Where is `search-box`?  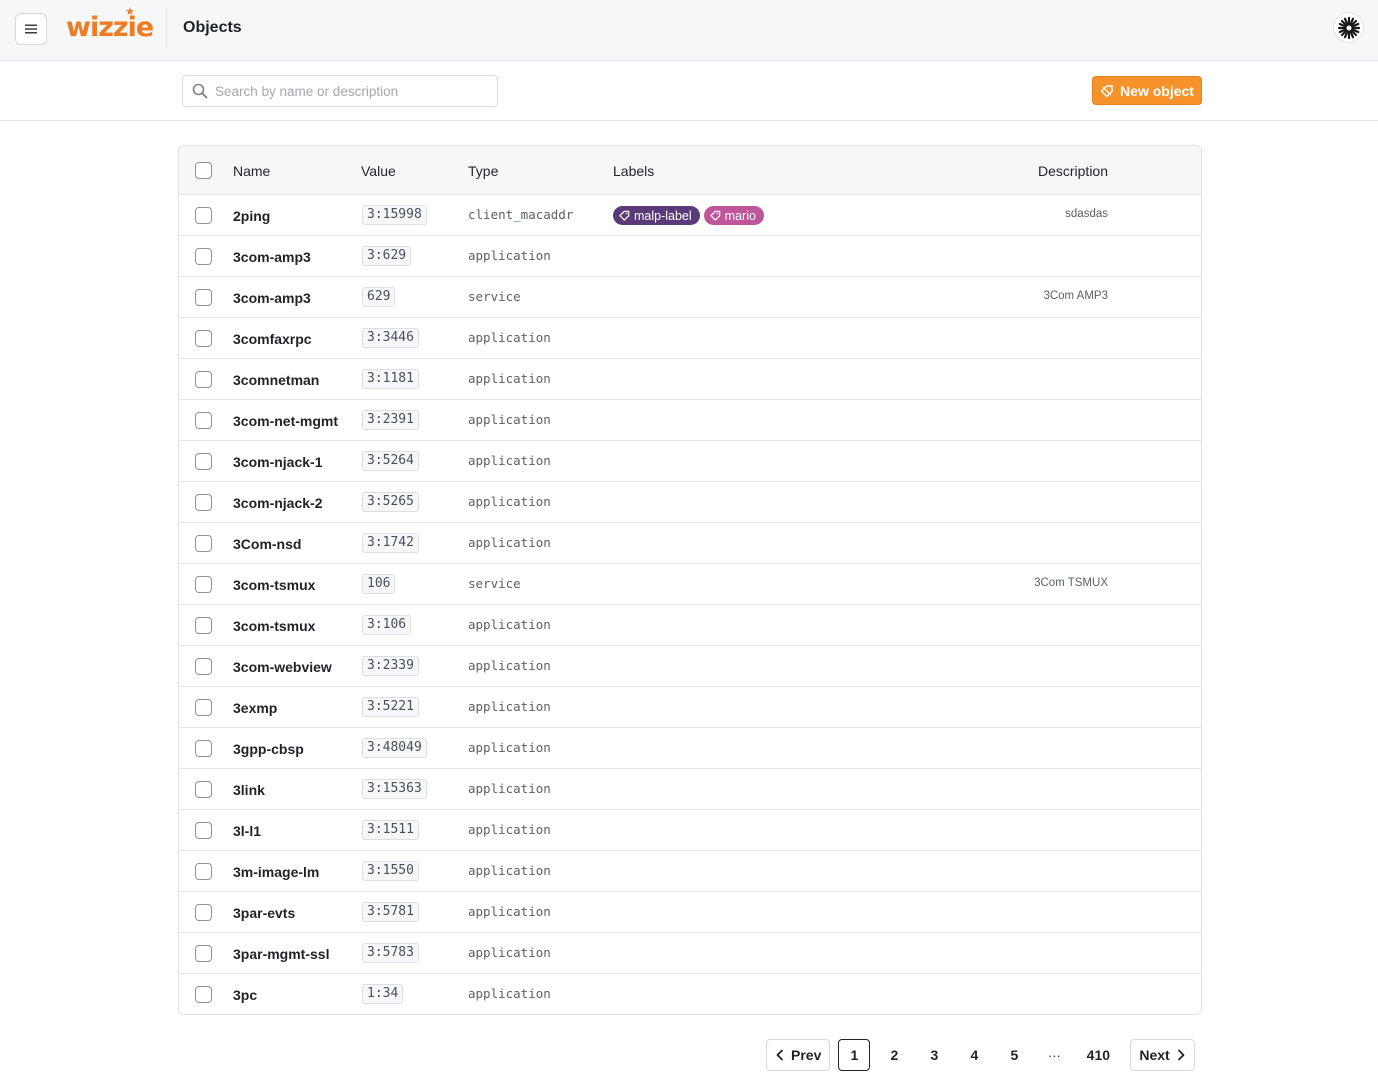 search-box is located at coordinates (340, 91).